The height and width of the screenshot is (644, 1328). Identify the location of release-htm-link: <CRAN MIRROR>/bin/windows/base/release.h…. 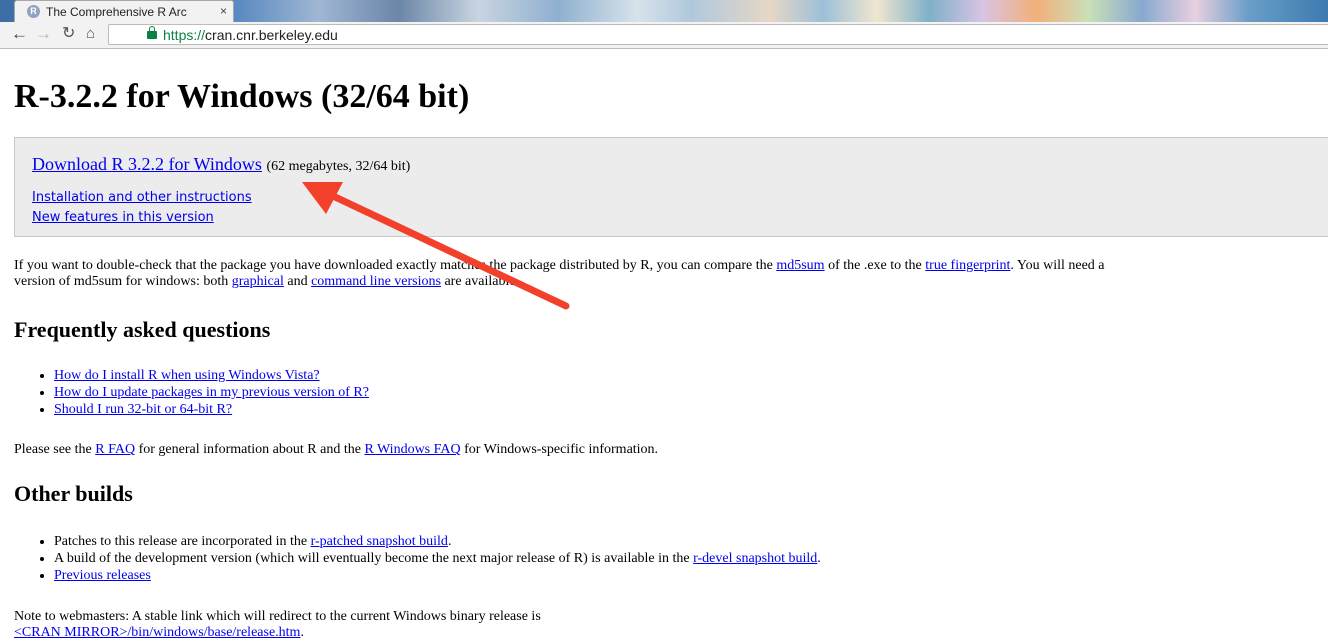
(157, 632).